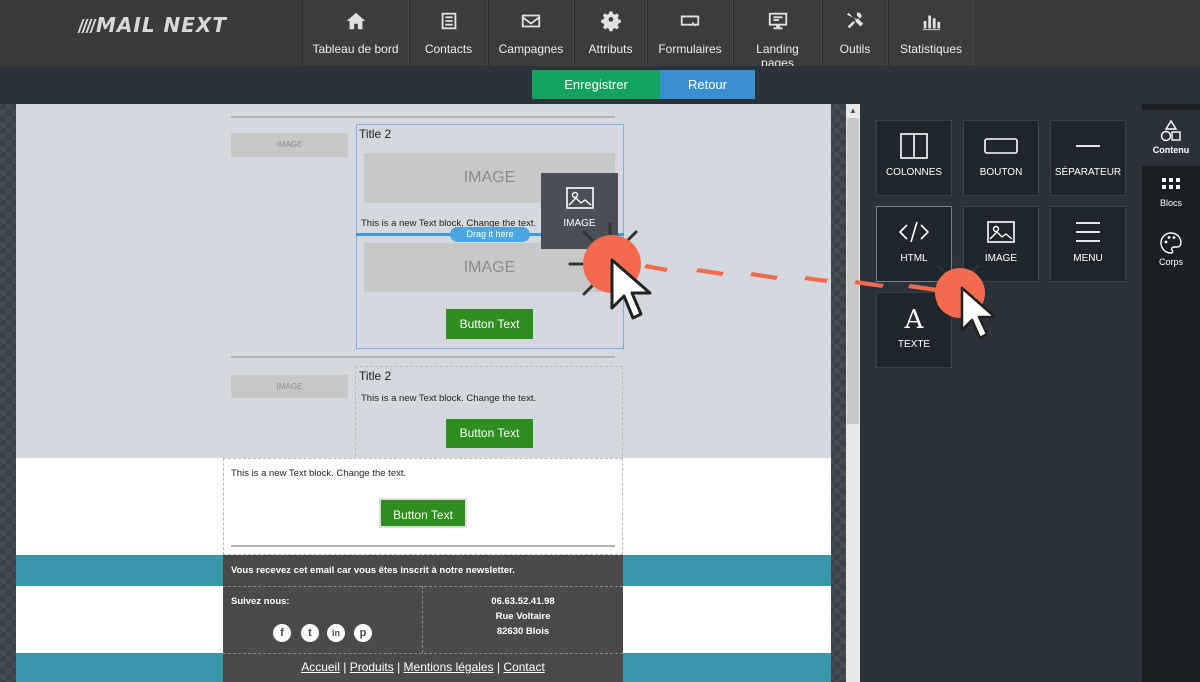  Describe the element at coordinates (372, 667) in the screenshot. I see `footer-link-products: Produits` at that location.